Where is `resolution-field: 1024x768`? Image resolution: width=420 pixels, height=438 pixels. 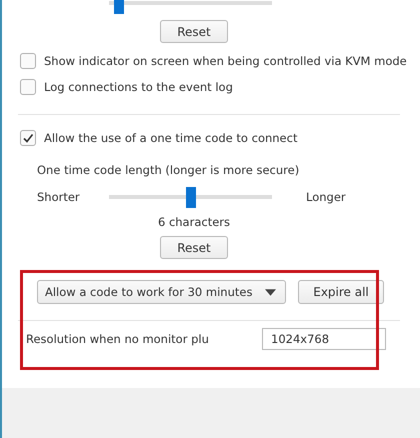 resolution-field: 1024x768 is located at coordinates (324, 339).